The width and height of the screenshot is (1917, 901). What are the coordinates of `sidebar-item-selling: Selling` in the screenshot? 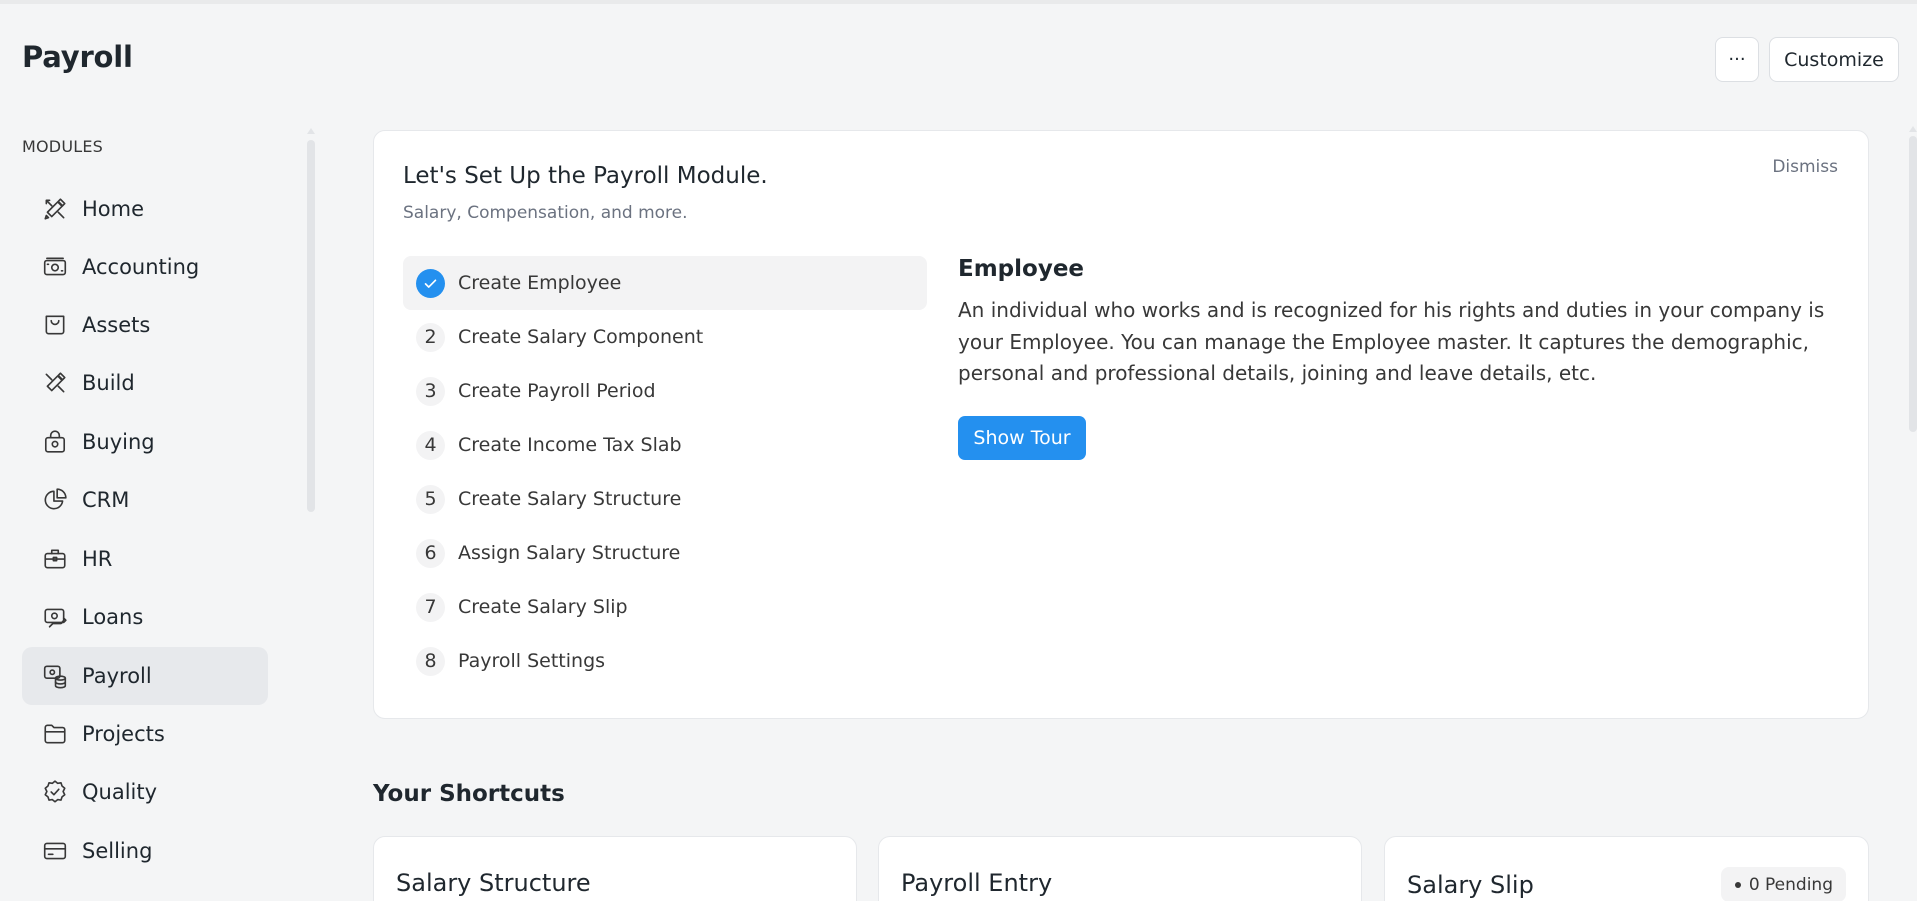 It's located at (145, 851).